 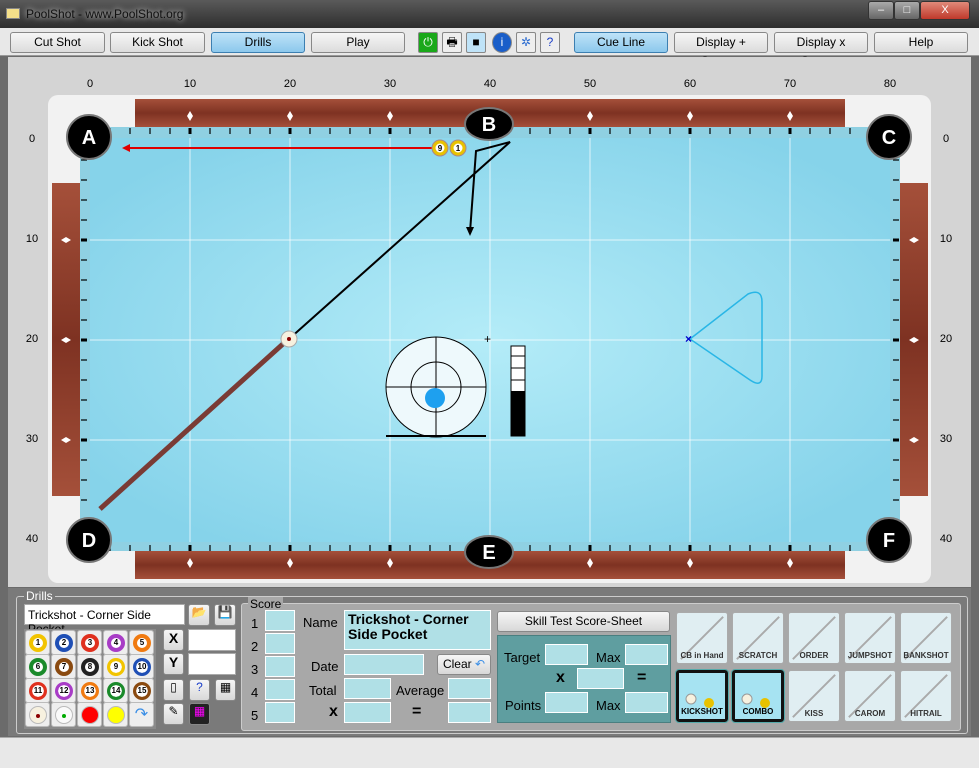 I want to click on ball-9: 9, so click(x=440, y=148).